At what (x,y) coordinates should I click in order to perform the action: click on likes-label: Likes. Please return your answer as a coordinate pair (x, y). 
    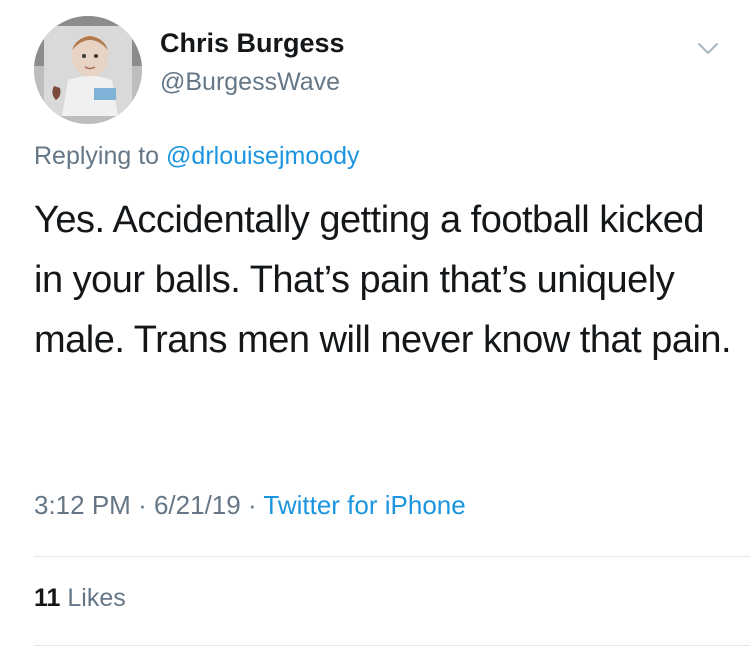
    Looking at the image, I should click on (96, 598).